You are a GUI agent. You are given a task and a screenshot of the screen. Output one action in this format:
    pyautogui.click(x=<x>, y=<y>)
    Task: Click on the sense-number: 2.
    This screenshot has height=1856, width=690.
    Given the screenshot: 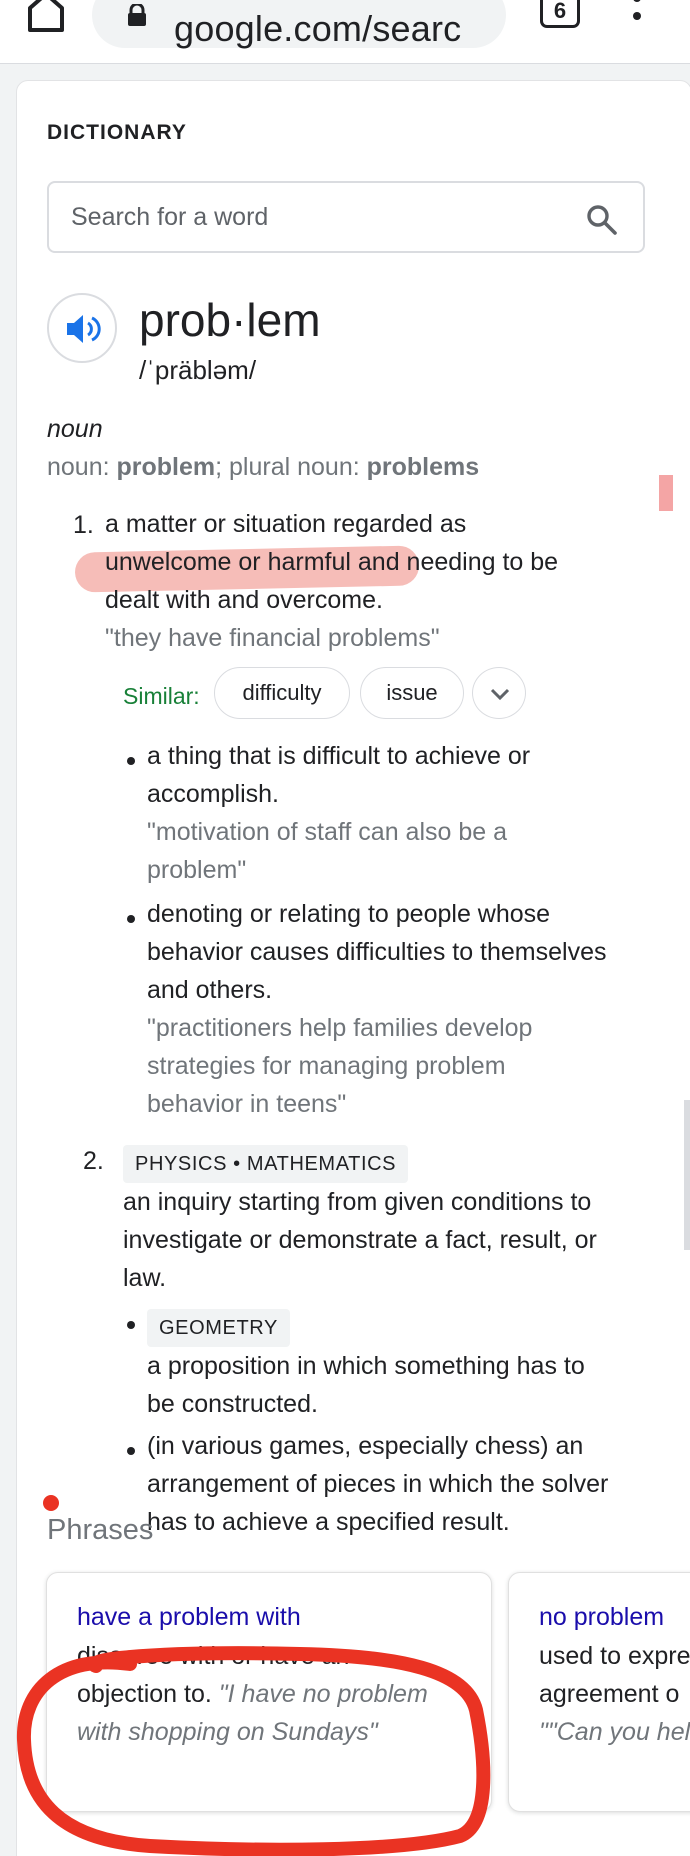 What is the action you would take?
    pyautogui.click(x=93, y=1161)
    